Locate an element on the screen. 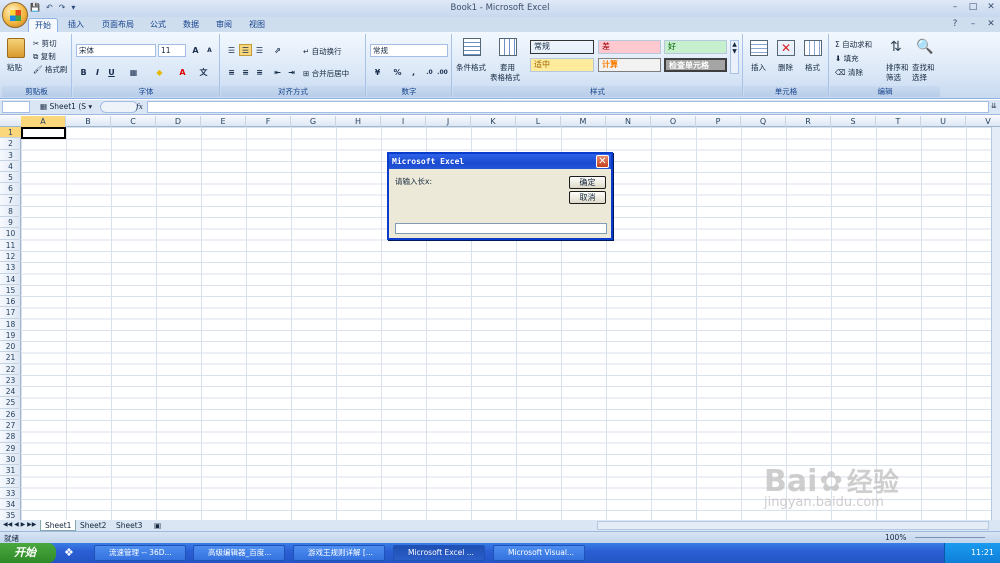 The height and width of the screenshot is (563, 1000). vertical-scrollbar is located at coordinates (995, 323).